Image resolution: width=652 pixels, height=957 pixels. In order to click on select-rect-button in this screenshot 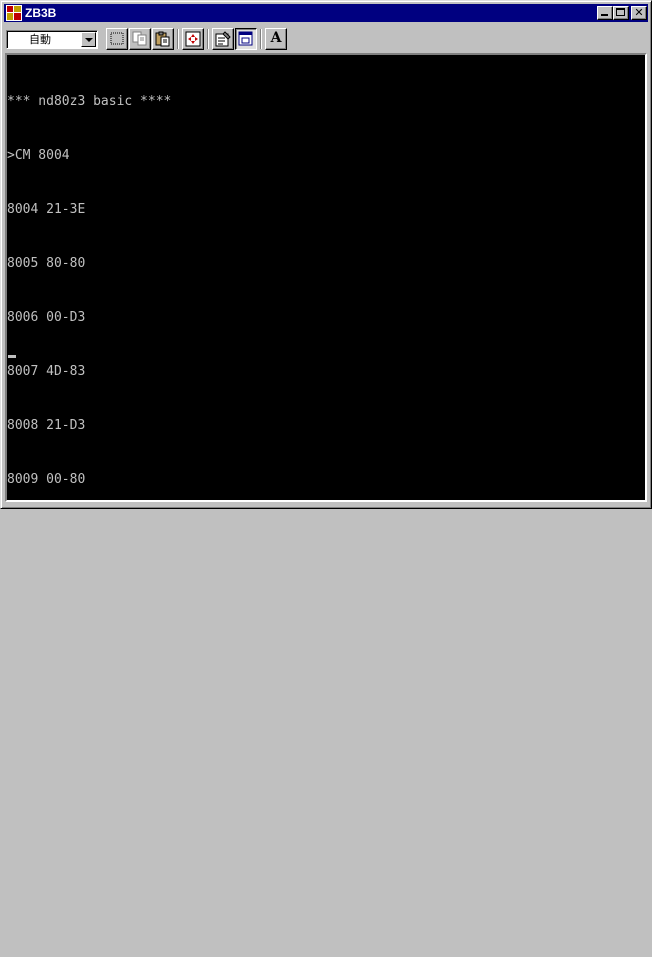, I will do `click(117, 39)`.